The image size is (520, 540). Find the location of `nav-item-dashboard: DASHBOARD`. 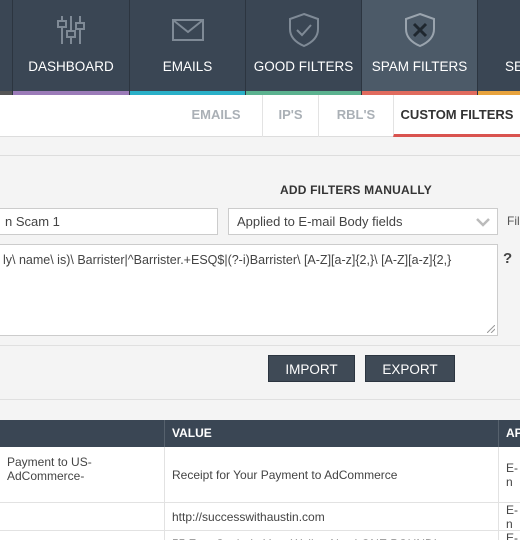

nav-item-dashboard: DASHBOARD is located at coordinates (70, 47).